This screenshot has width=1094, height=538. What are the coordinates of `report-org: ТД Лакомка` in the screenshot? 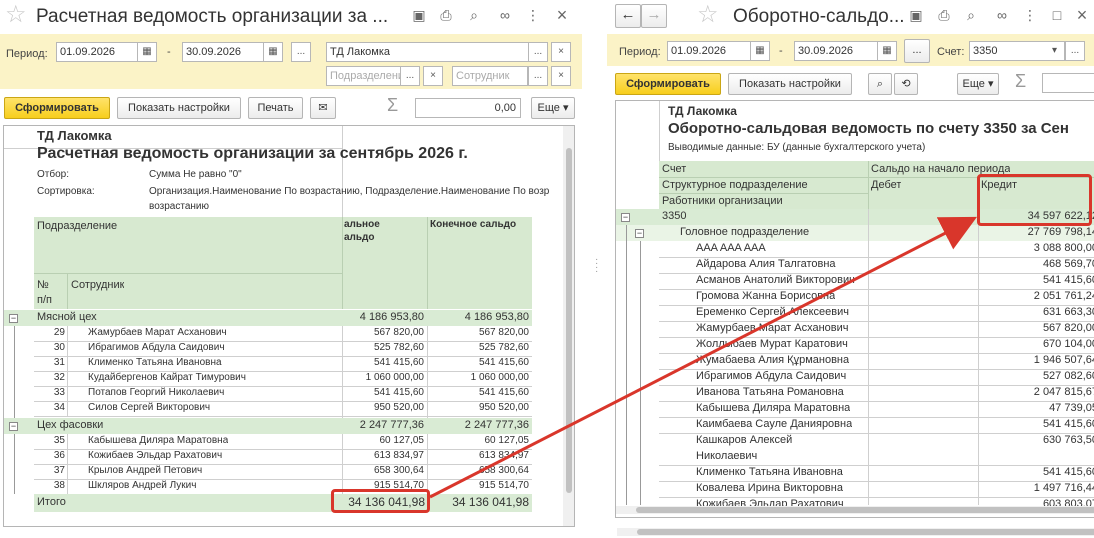 It's located at (702, 111).